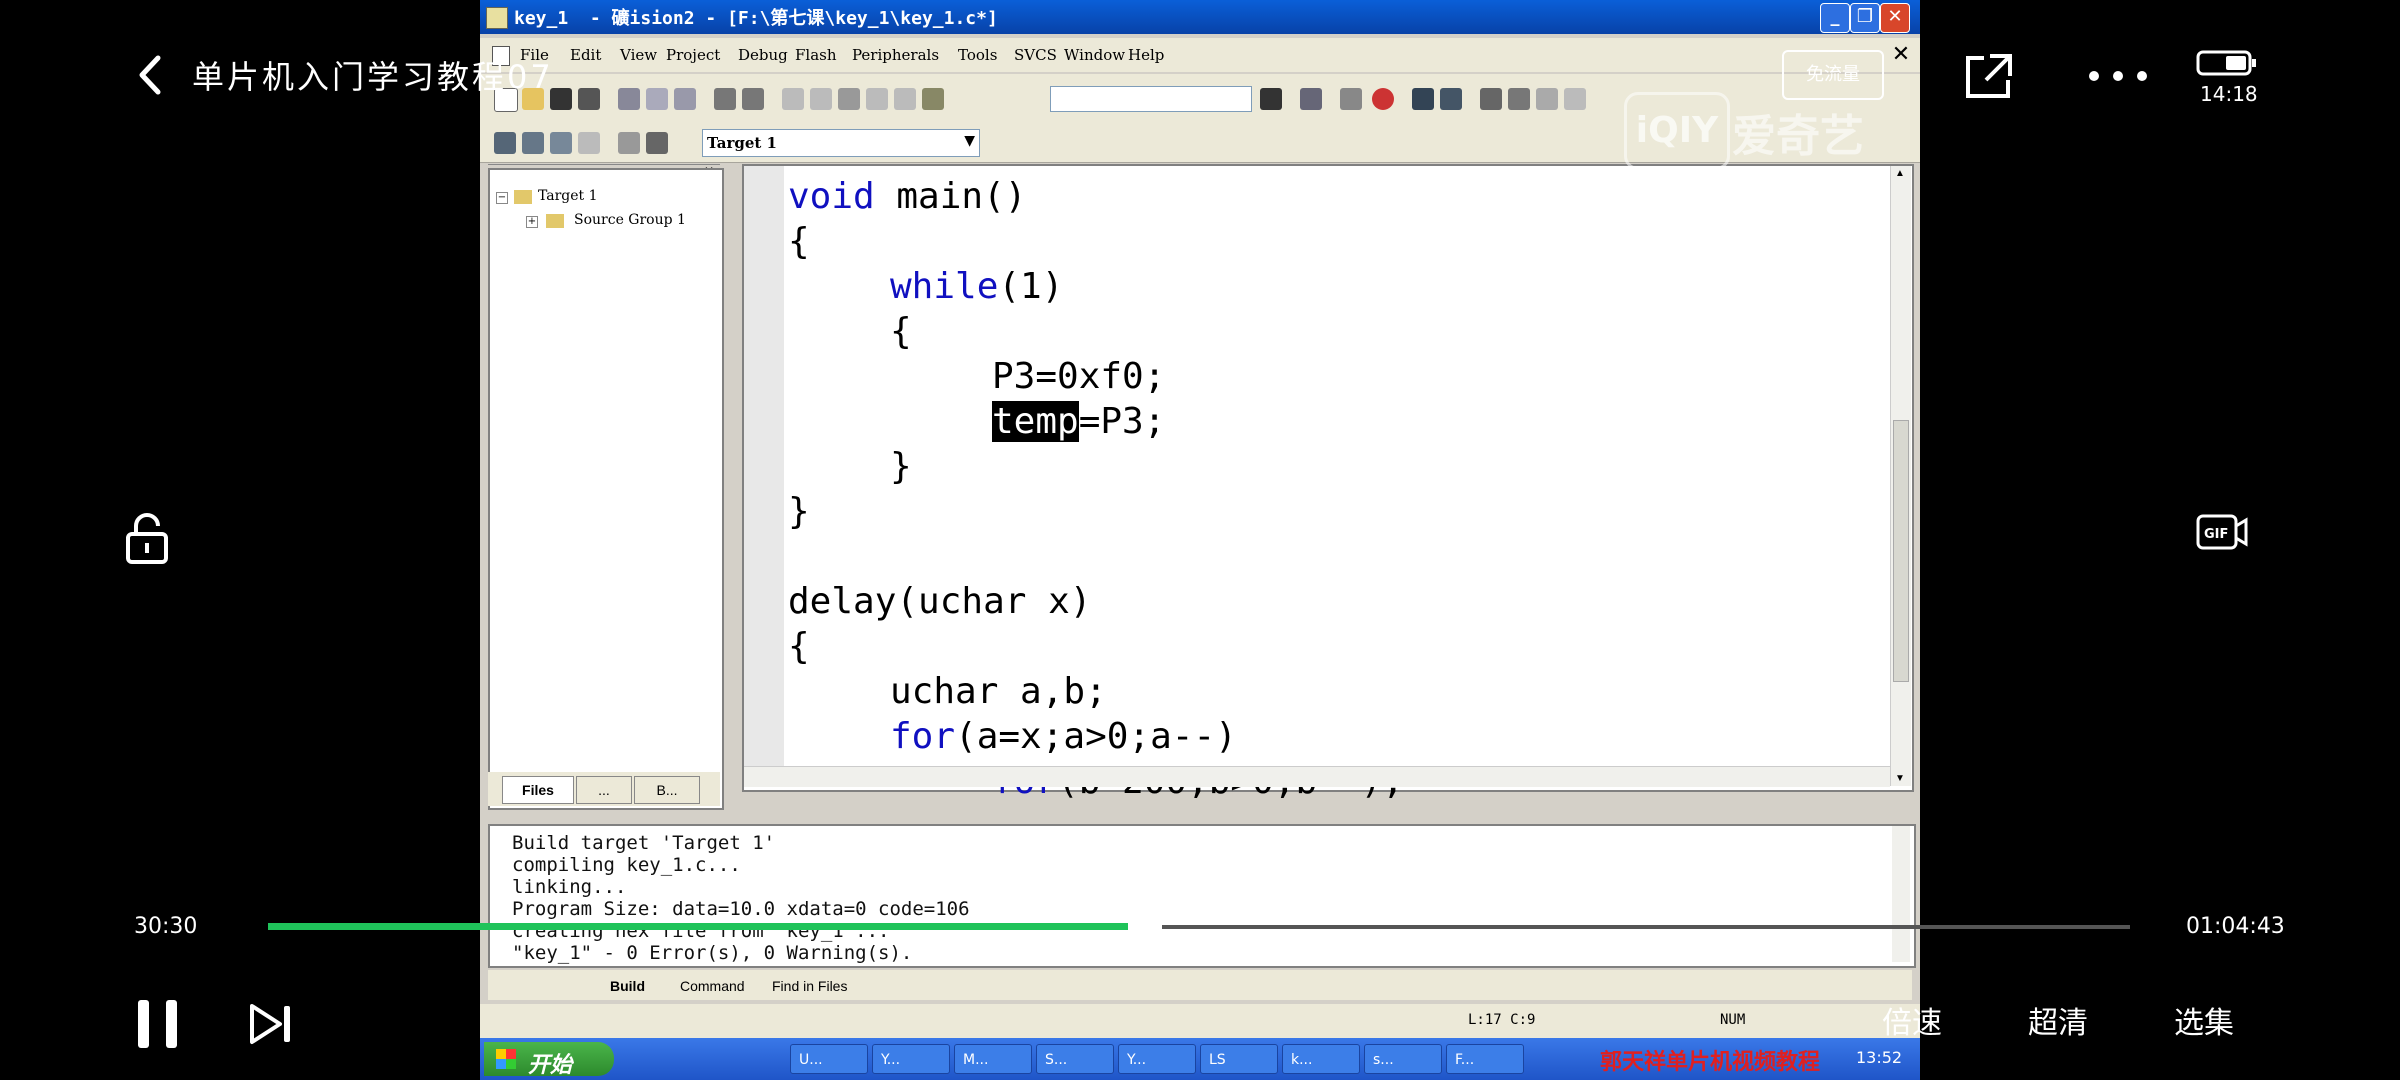  What do you see at coordinates (533, 143) in the screenshot?
I see `build-icon` at bounding box center [533, 143].